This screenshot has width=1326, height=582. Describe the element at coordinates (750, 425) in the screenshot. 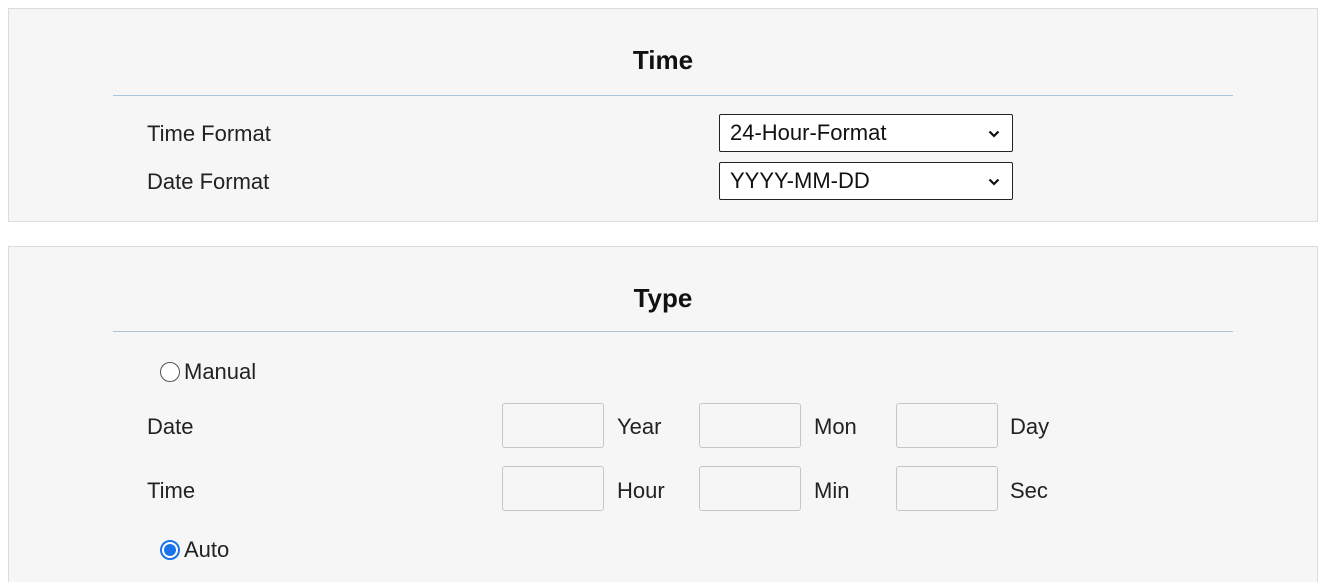

I see `month-input` at that location.